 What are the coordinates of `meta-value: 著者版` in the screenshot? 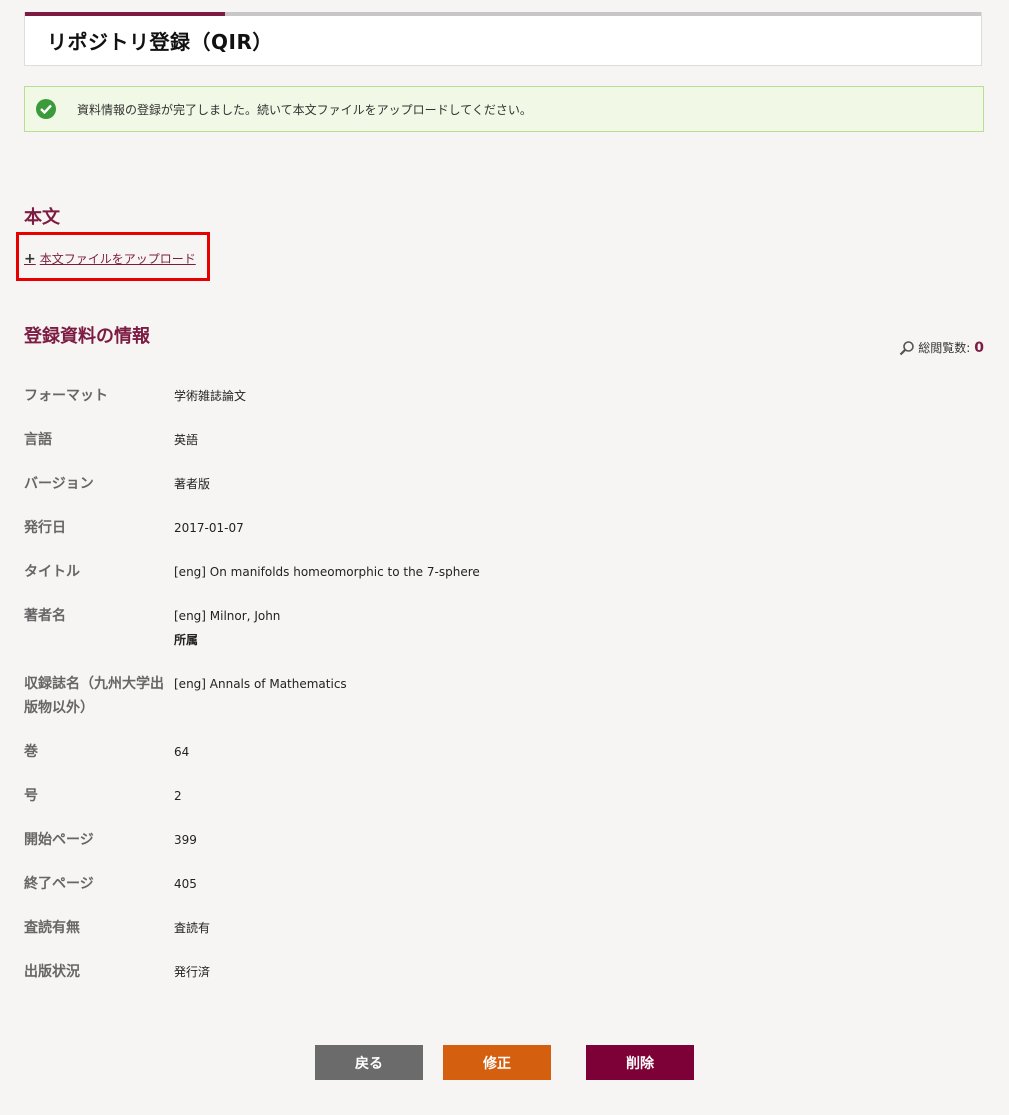 It's located at (192, 484).